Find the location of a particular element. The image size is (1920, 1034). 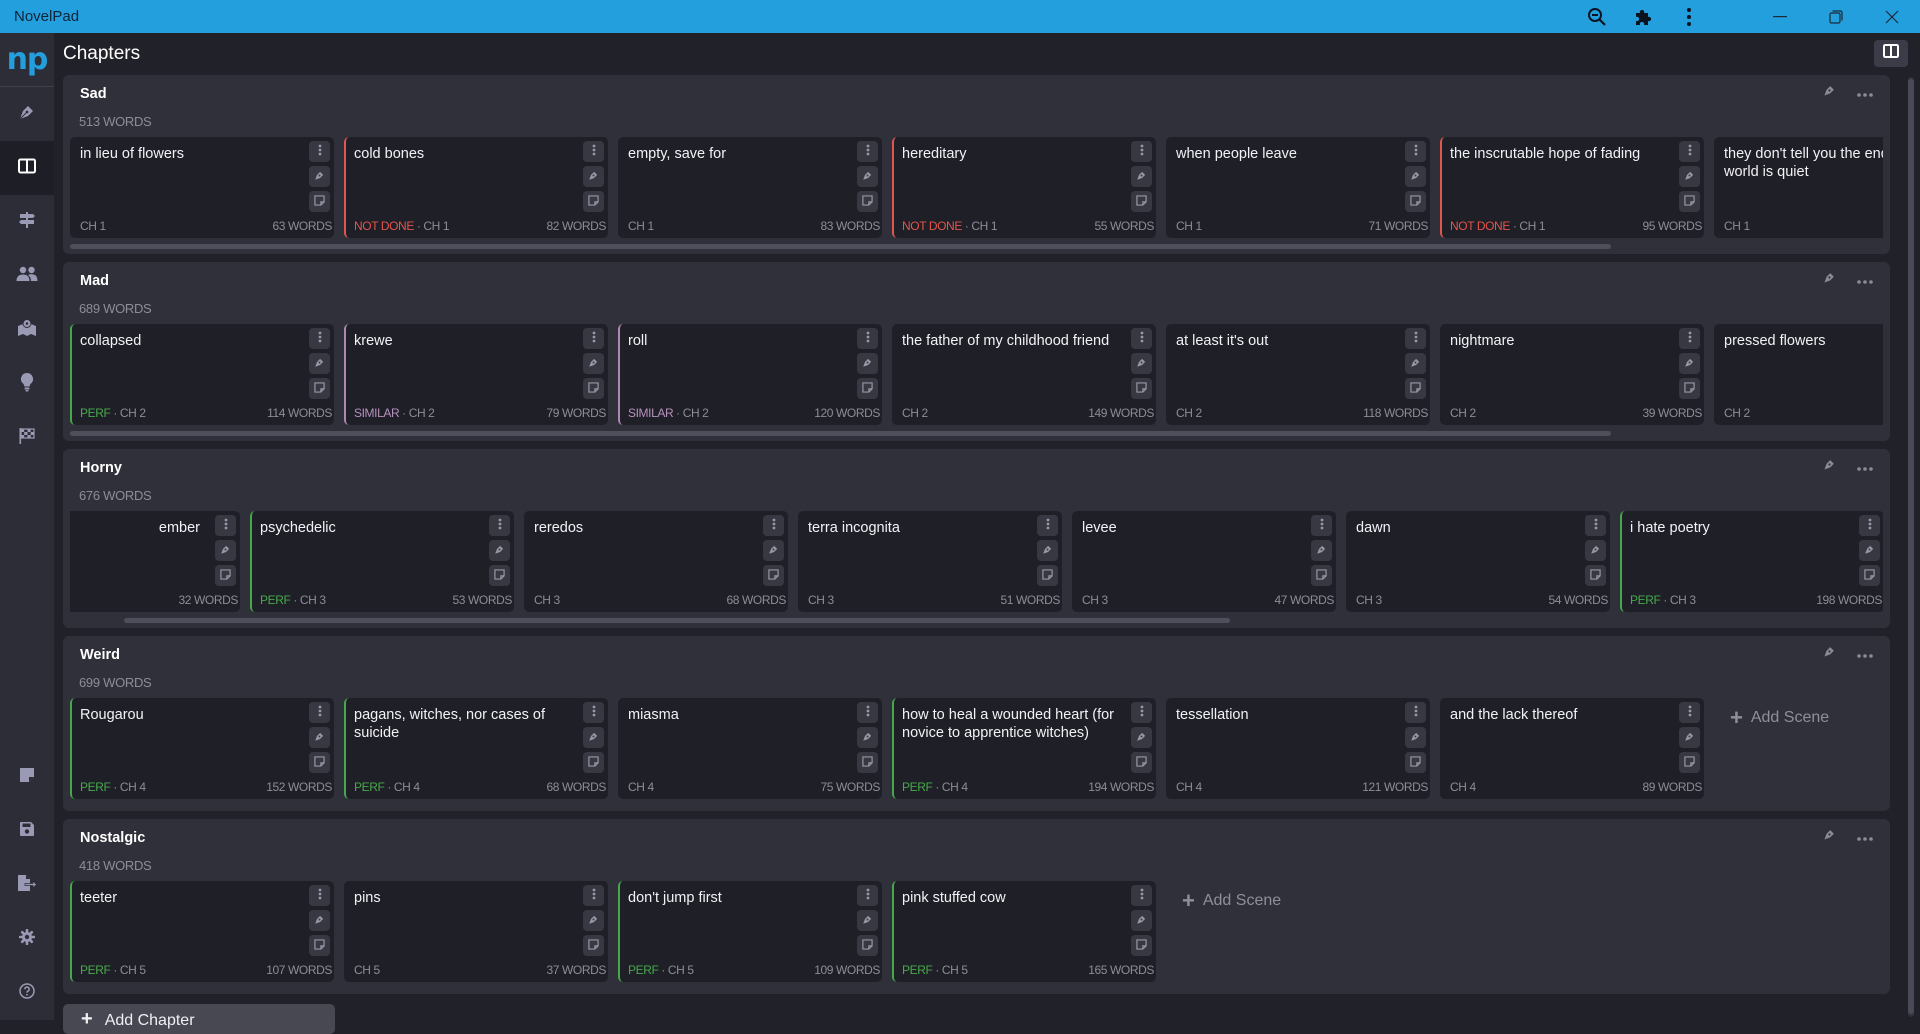

chapter-name: Mad is located at coordinates (94, 281).